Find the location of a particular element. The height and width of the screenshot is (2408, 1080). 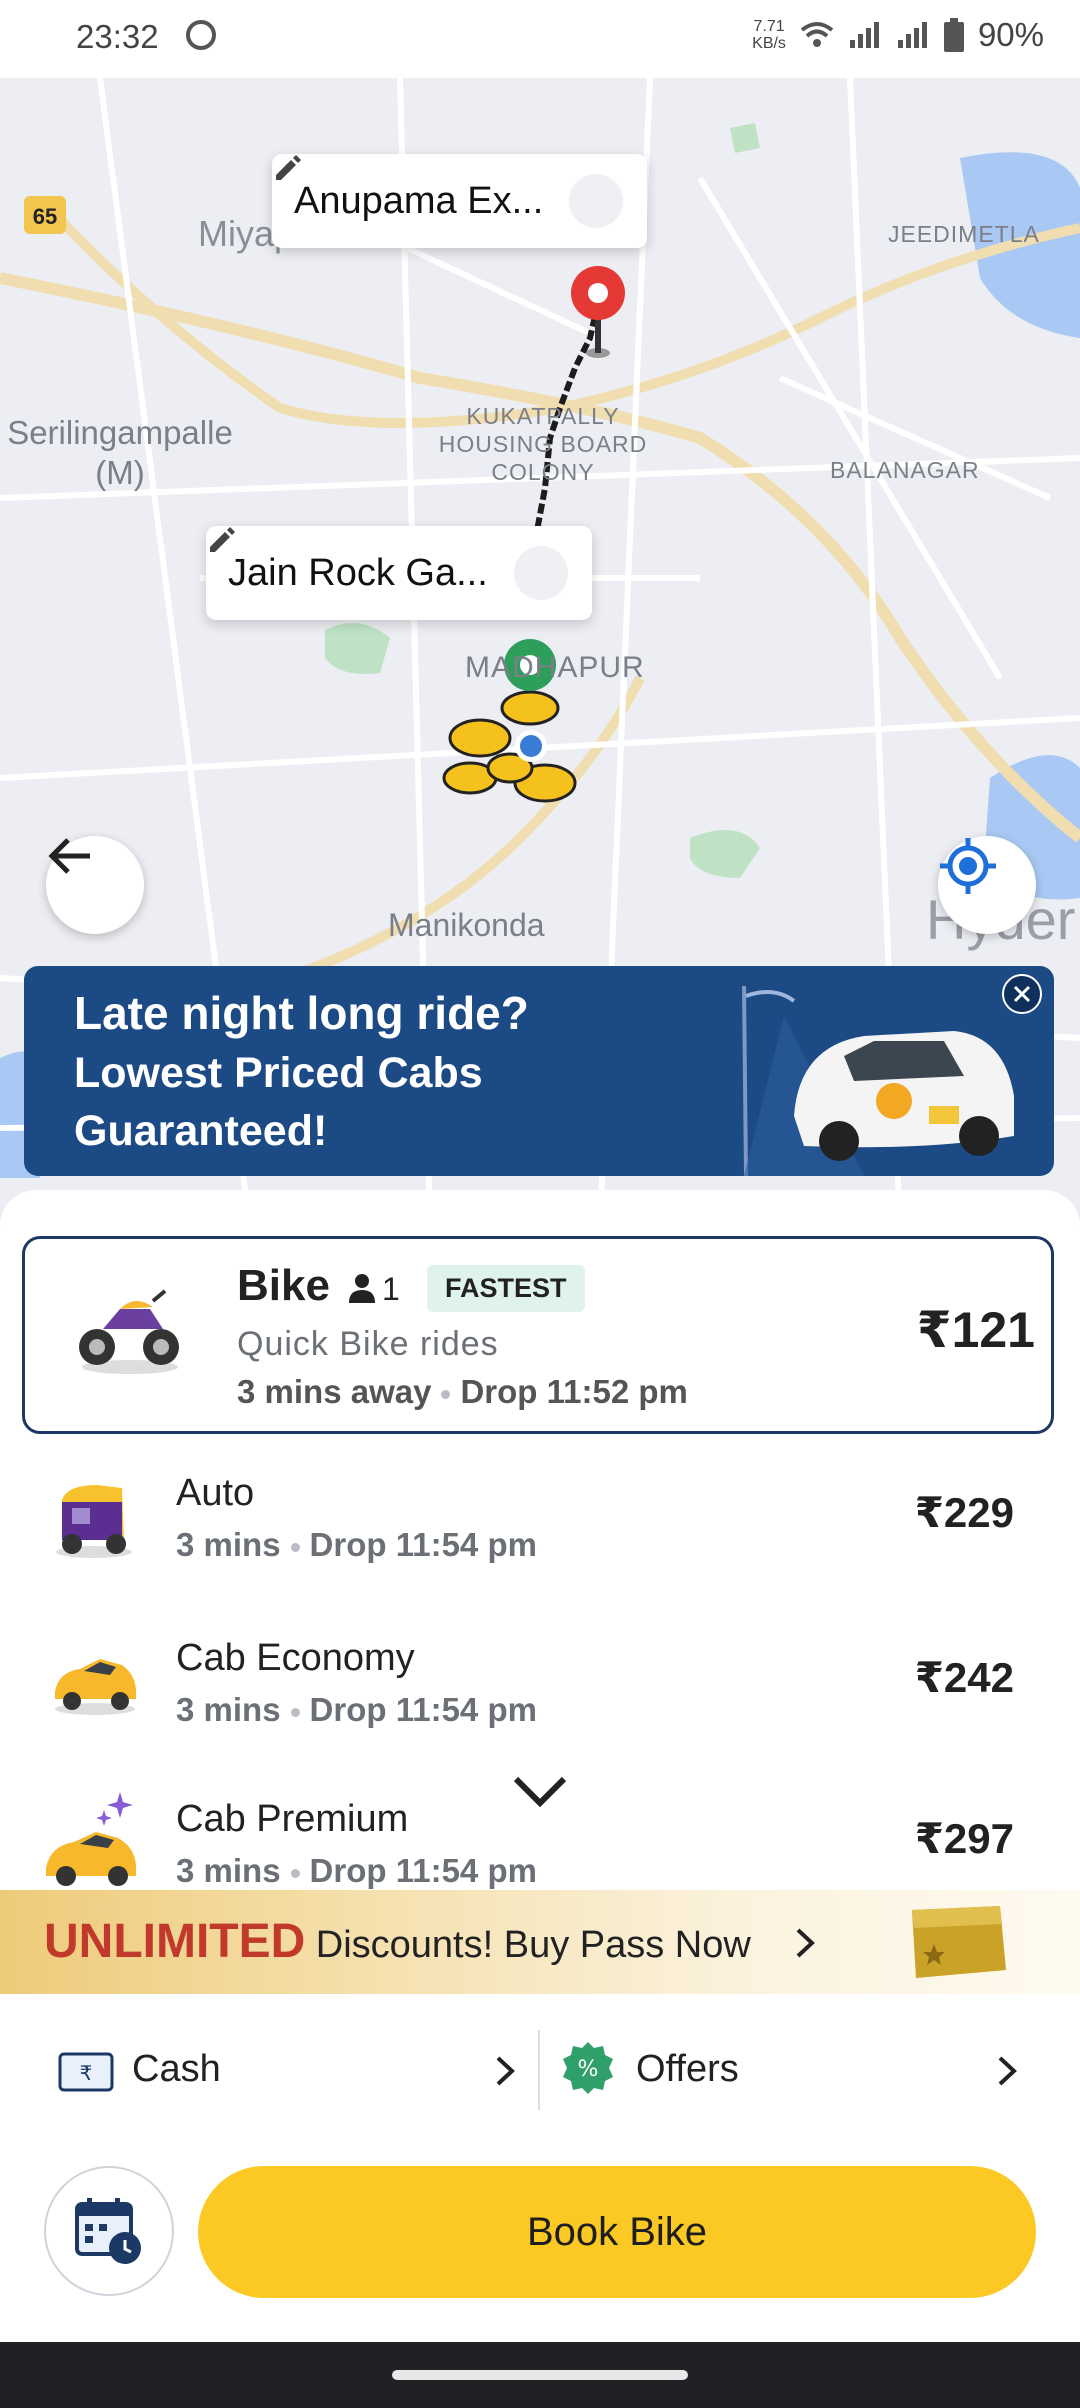

cab-premium-icon is located at coordinates (92, 1840).